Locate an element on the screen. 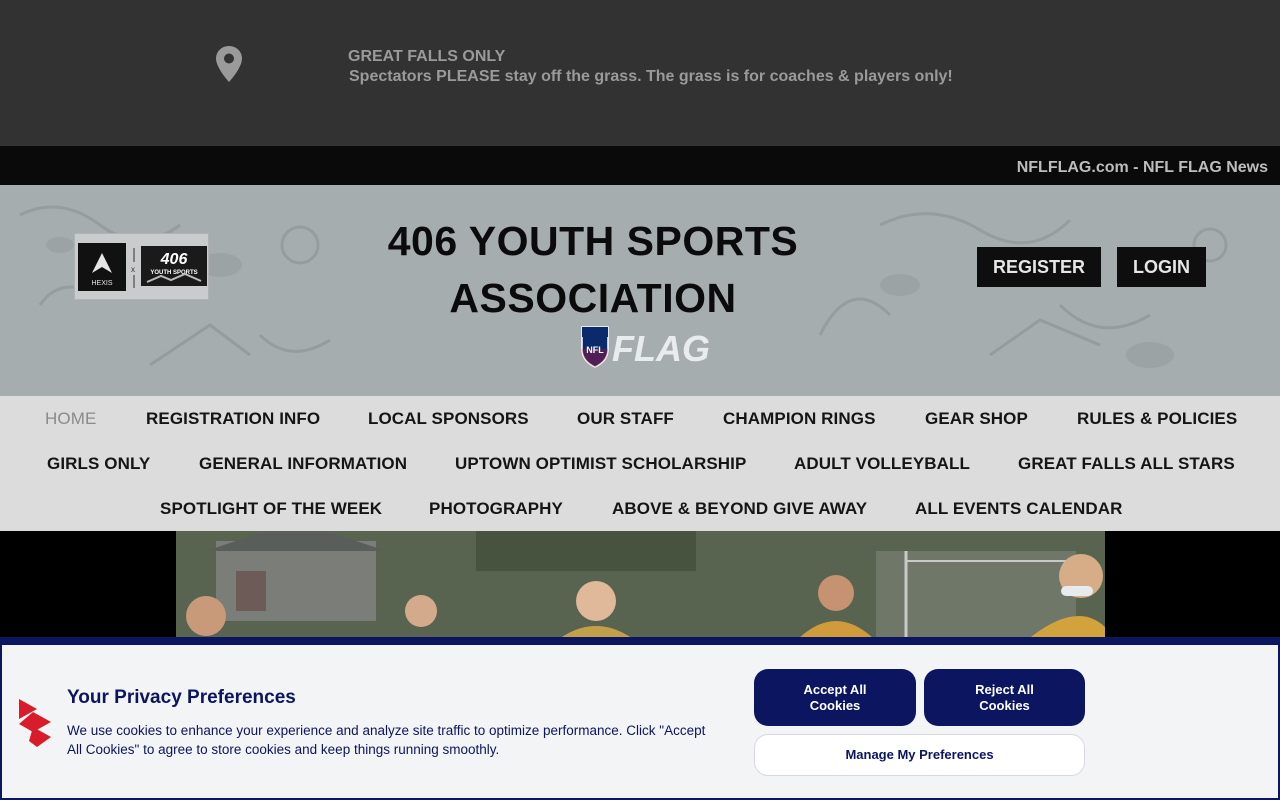 Image resolution: width=1280 pixels, height=800 pixels. 406-youth-sports-logo: 406 YOUTH SPORTS is located at coordinates (174, 266).